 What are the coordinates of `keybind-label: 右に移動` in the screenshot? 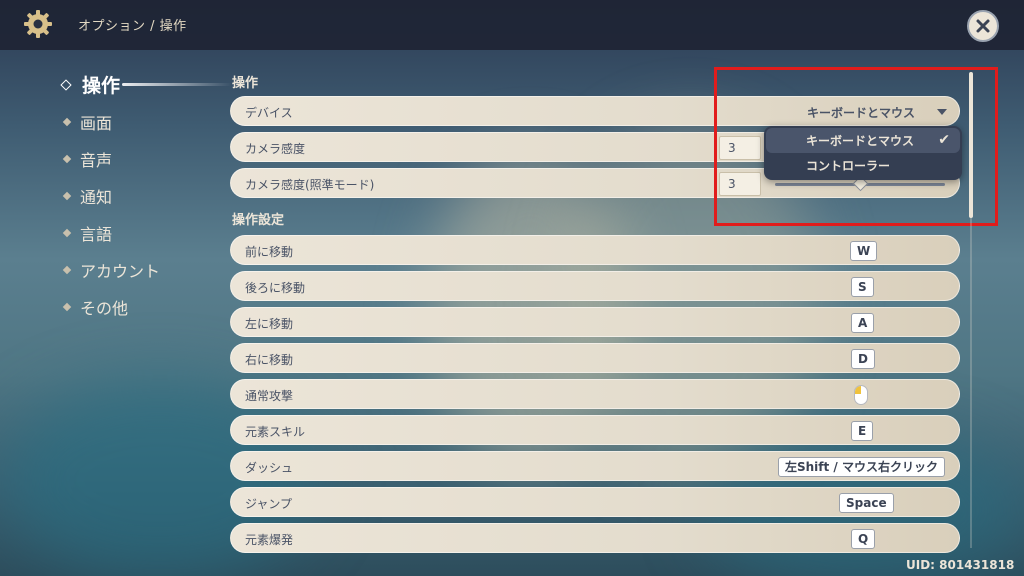 It's located at (269, 360).